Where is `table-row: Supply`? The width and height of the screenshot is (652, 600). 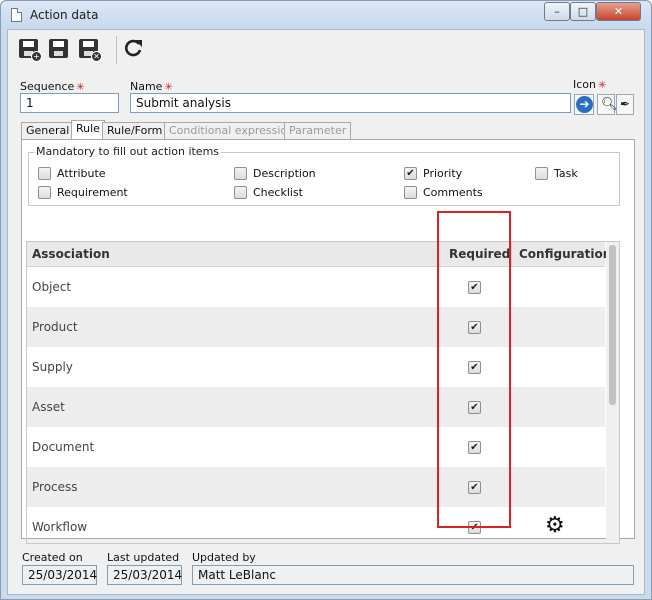
table-row: Supply is located at coordinates (316, 367).